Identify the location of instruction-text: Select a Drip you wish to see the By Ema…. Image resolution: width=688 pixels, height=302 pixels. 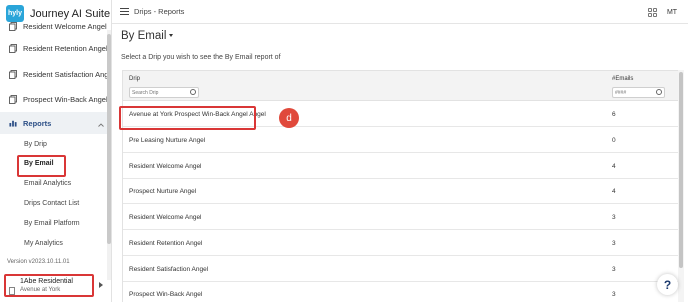
(201, 57).